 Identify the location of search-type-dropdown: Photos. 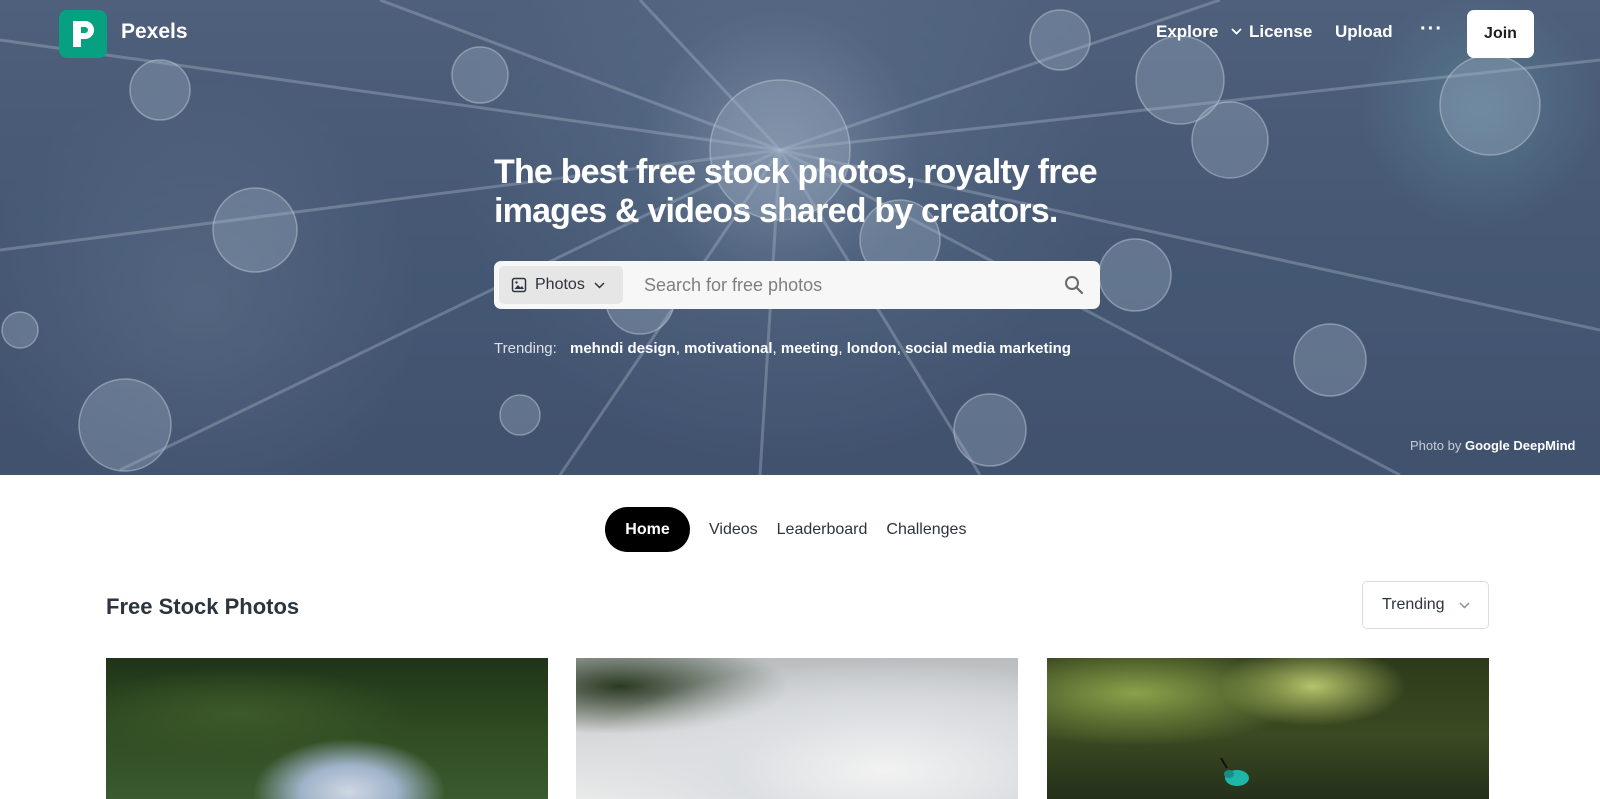
(561, 285).